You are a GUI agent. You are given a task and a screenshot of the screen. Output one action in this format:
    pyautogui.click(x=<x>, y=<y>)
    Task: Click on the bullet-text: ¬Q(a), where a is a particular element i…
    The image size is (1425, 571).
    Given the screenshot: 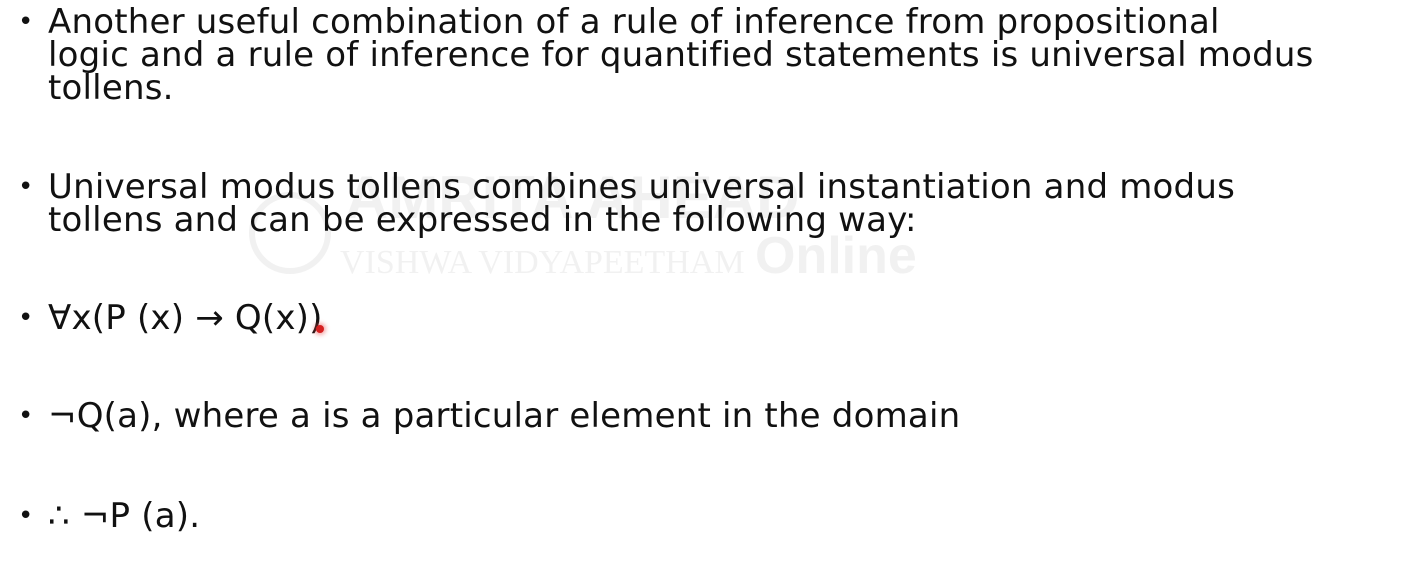 What is the action you would take?
    pyautogui.click(x=504, y=416)
    